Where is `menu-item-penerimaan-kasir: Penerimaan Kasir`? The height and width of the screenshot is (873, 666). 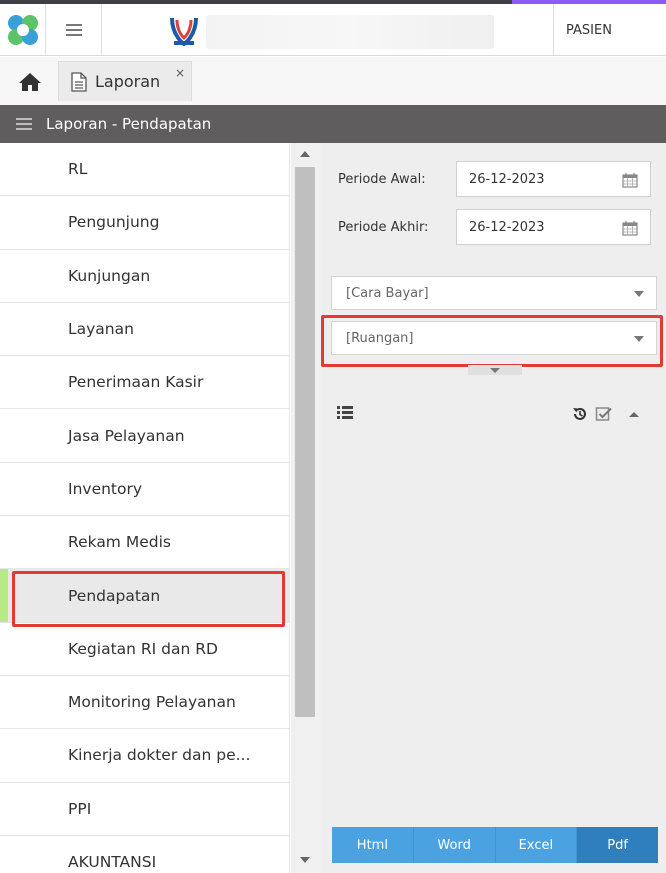
menu-item-penerimaan-kasir: Penerimaan Kasir is located at coordinates (144, 383).